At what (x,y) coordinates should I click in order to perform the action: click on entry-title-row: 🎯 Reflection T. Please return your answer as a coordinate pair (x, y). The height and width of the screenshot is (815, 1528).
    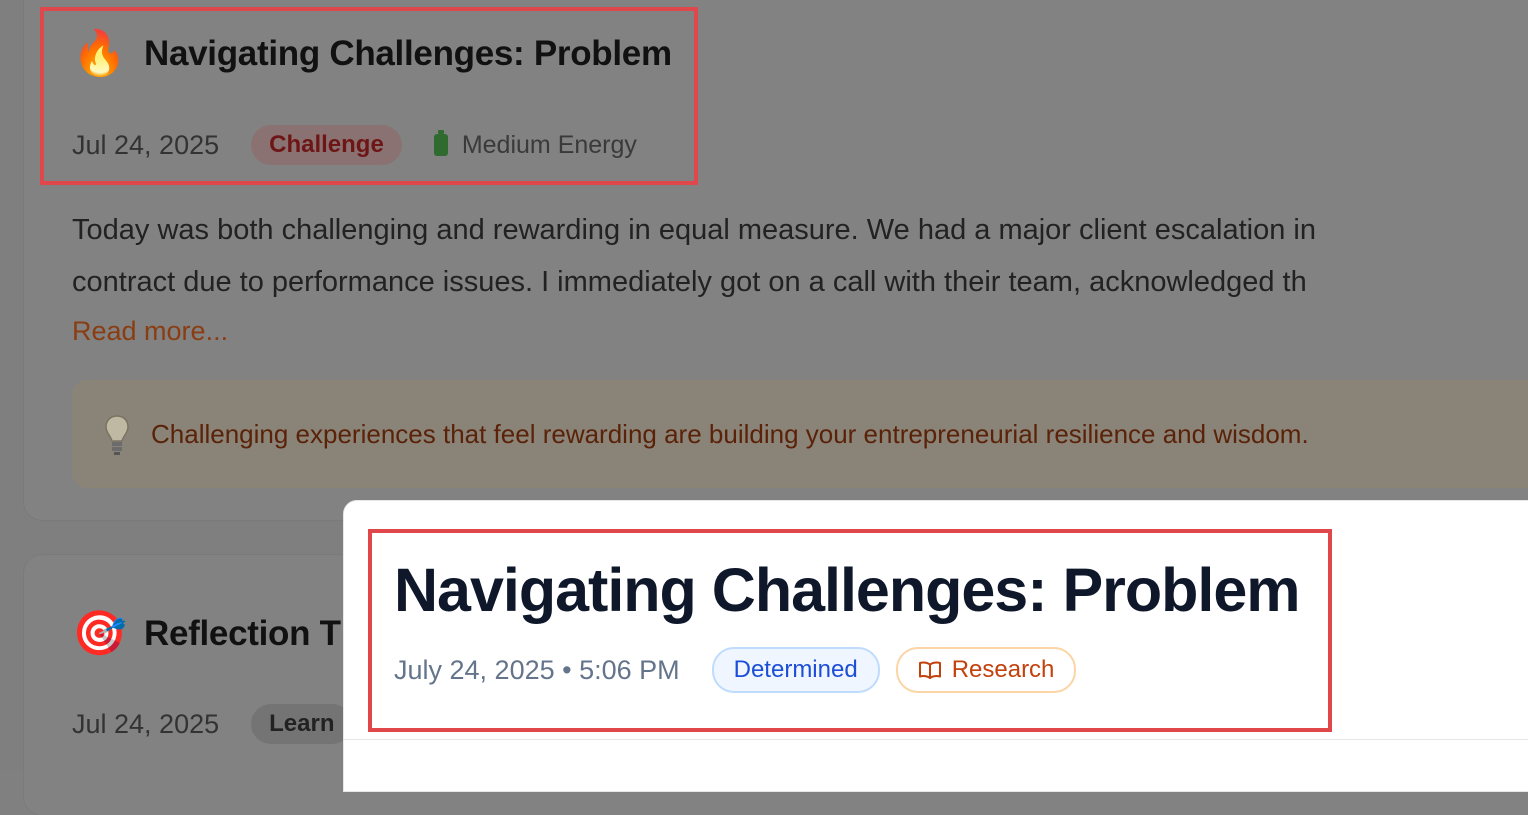
    Looking at the image, I should click on (206, 634).